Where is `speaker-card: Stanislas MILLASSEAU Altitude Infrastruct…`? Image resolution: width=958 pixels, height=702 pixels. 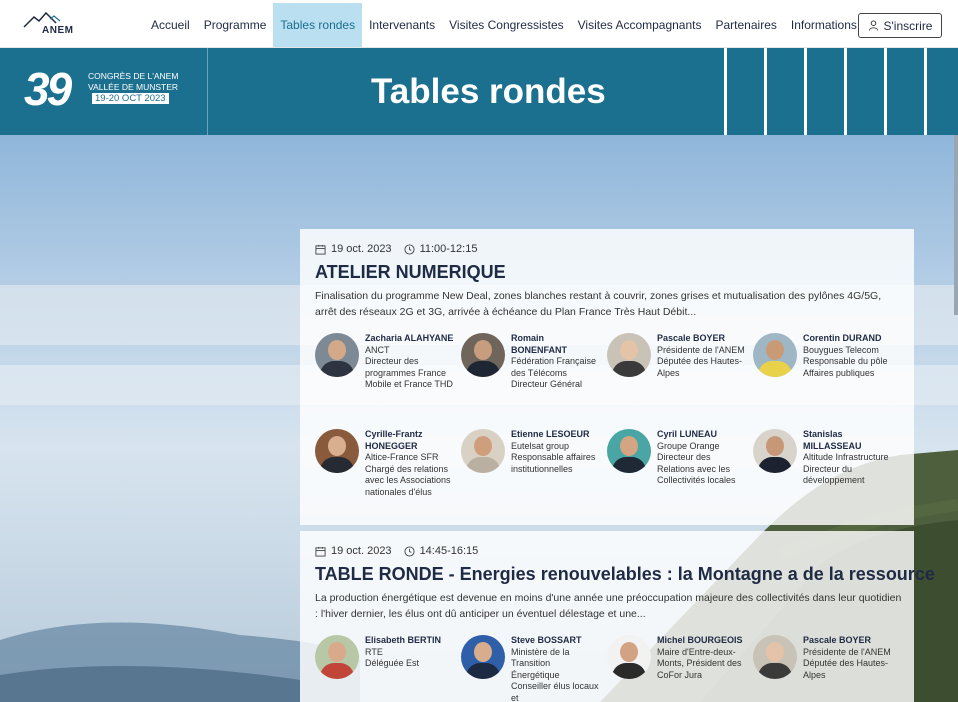
speaker-card: Stanislas MILLASSEAU Altitude Infrastruct… is located at coordinates (826, 471).